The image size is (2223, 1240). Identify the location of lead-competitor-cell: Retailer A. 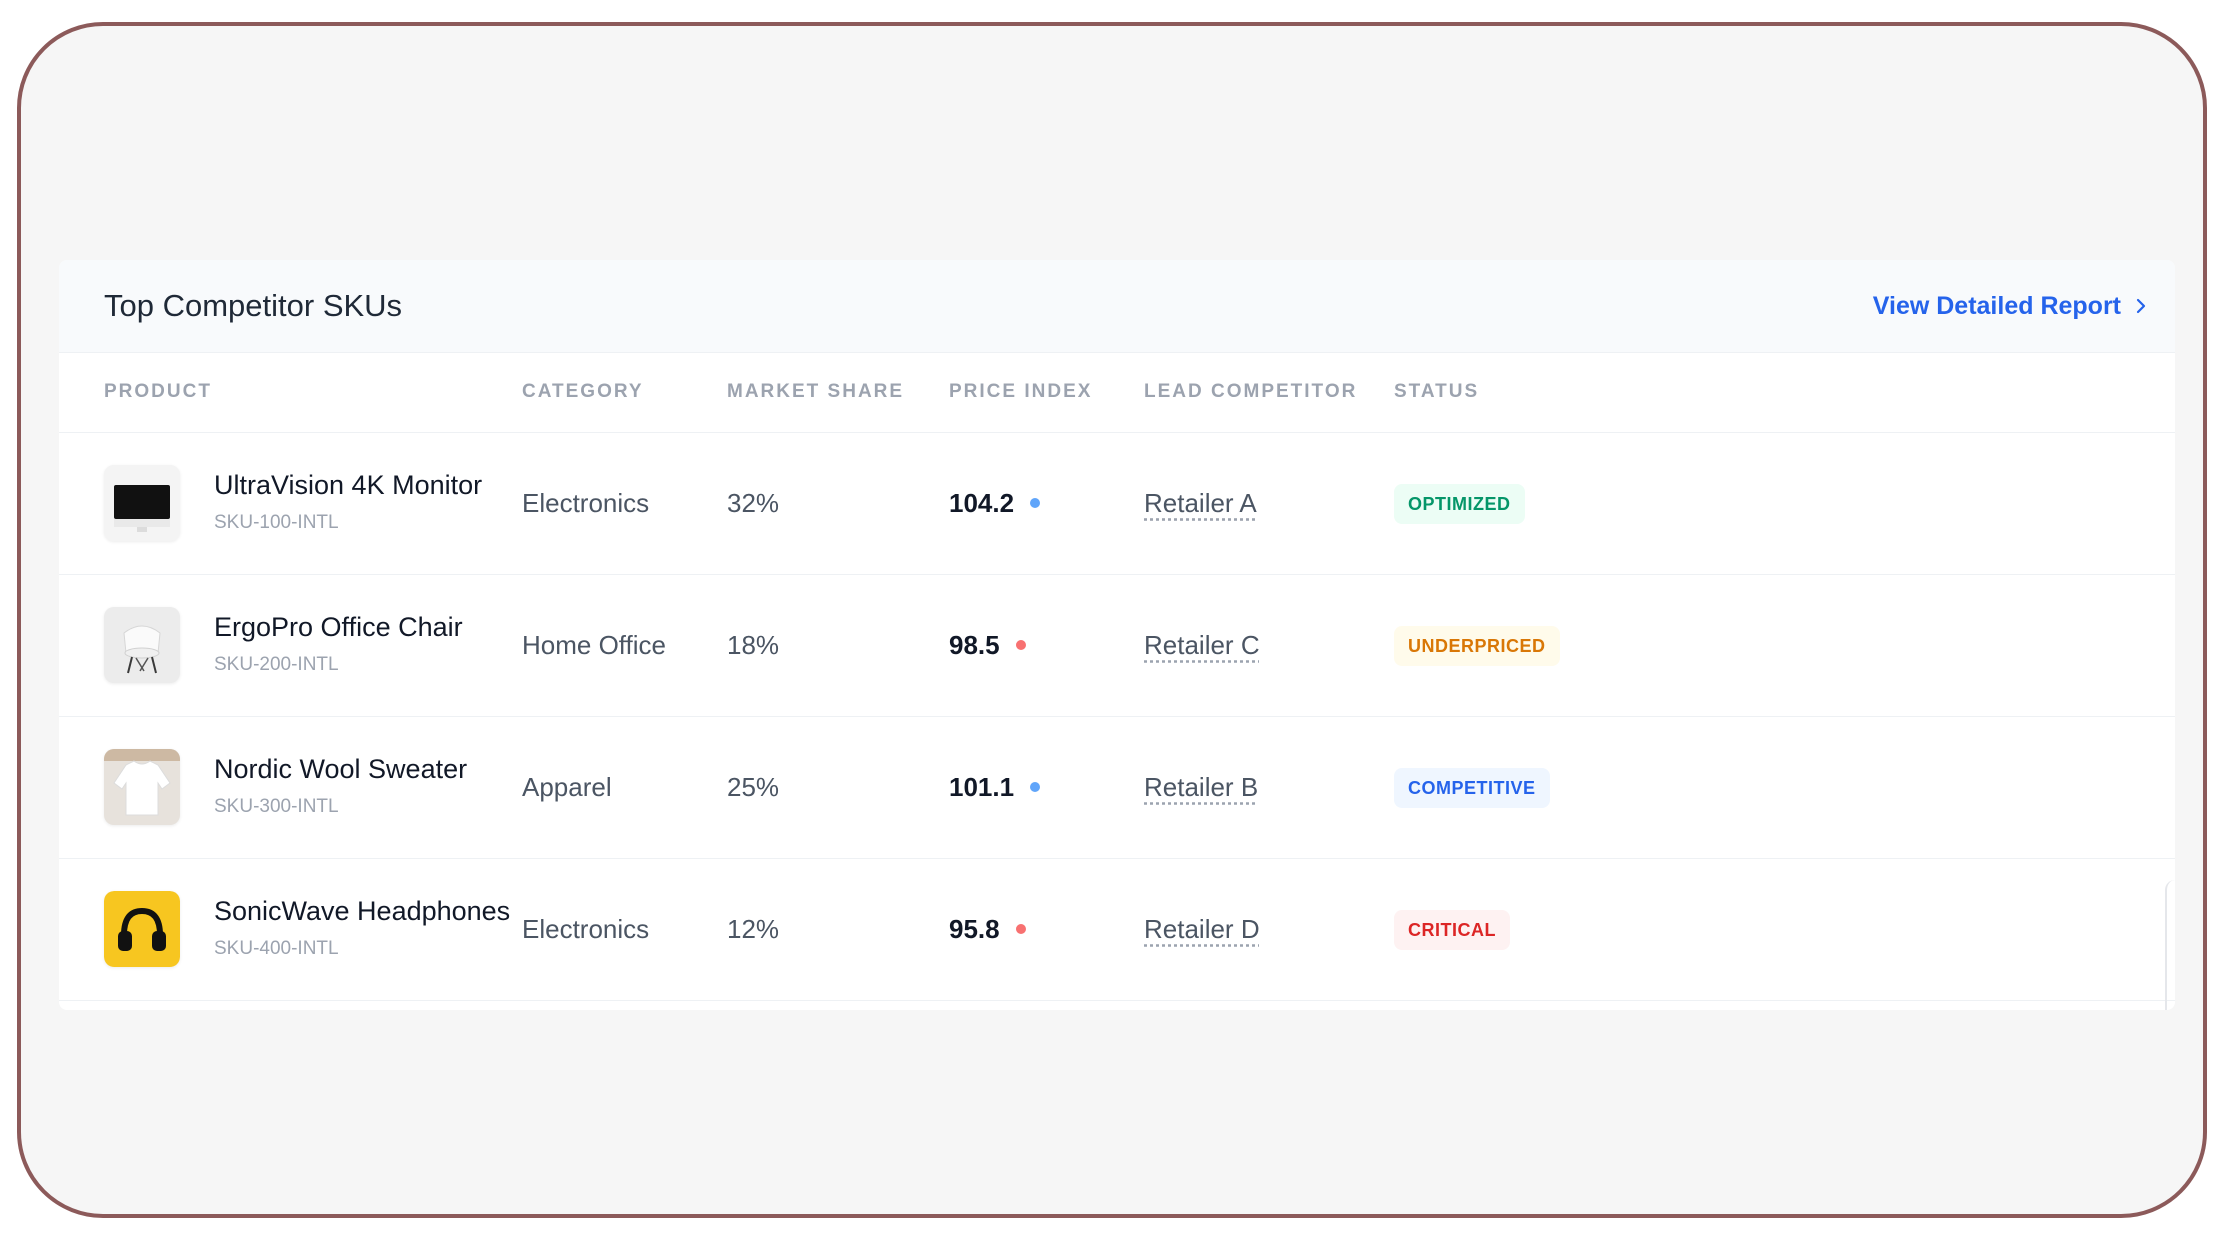
(1200, 503).